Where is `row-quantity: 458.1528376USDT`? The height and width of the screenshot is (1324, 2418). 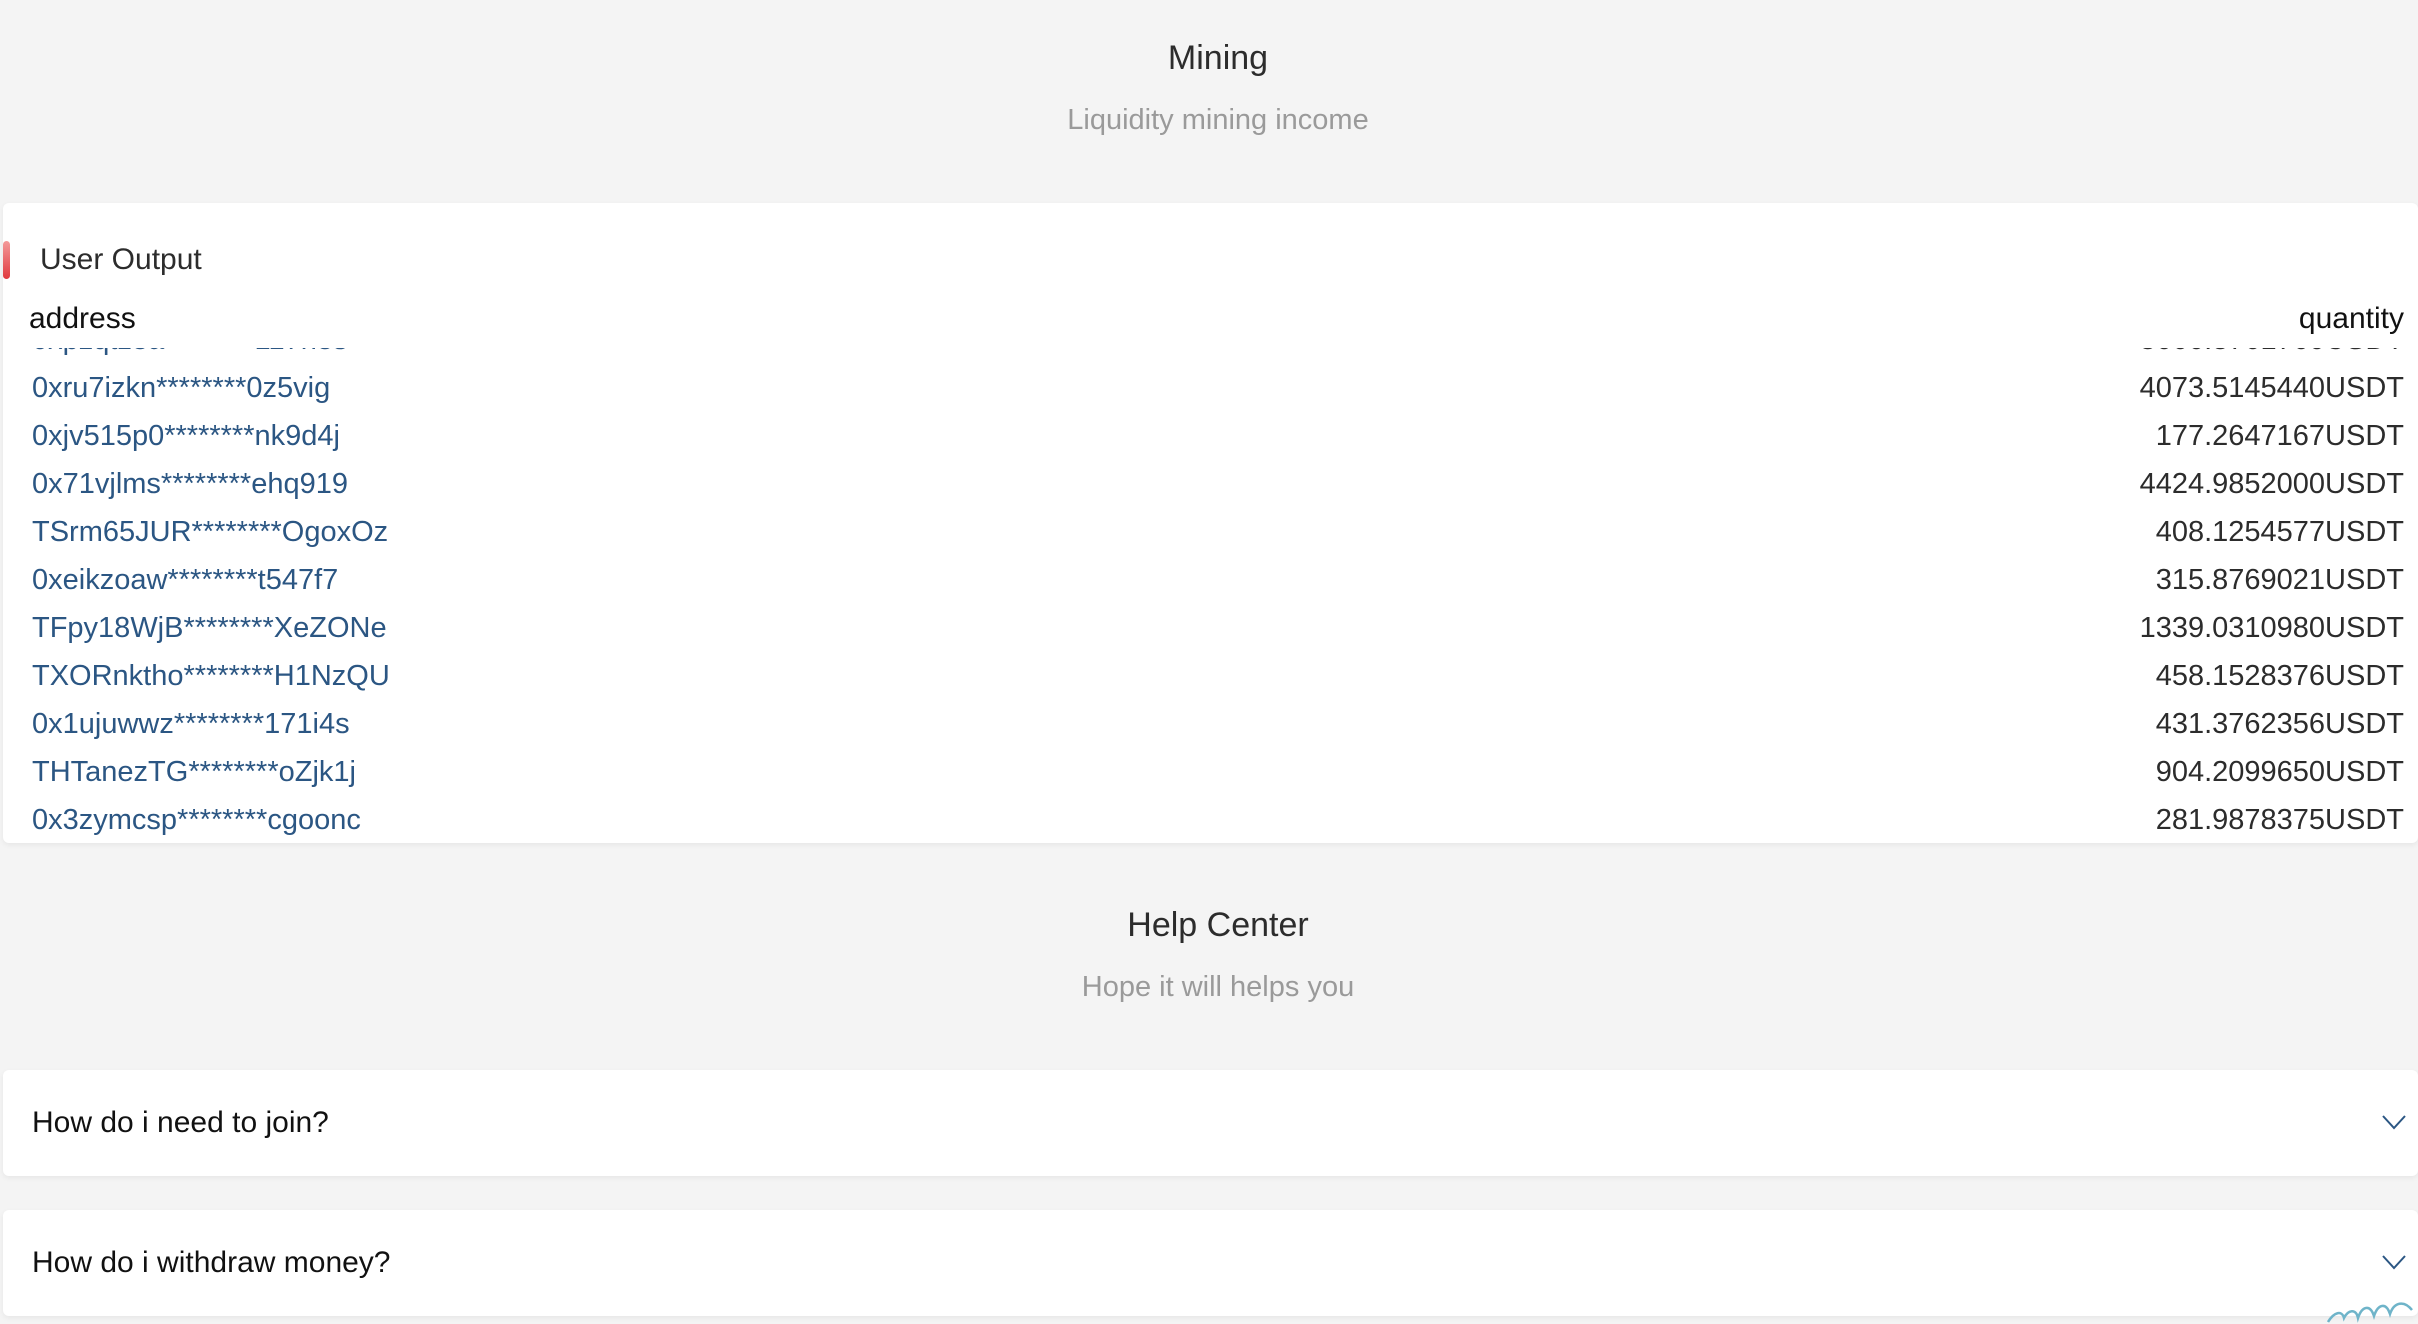 row-quantity: 458.1528376USDT is located at coordinates (2279, 676).